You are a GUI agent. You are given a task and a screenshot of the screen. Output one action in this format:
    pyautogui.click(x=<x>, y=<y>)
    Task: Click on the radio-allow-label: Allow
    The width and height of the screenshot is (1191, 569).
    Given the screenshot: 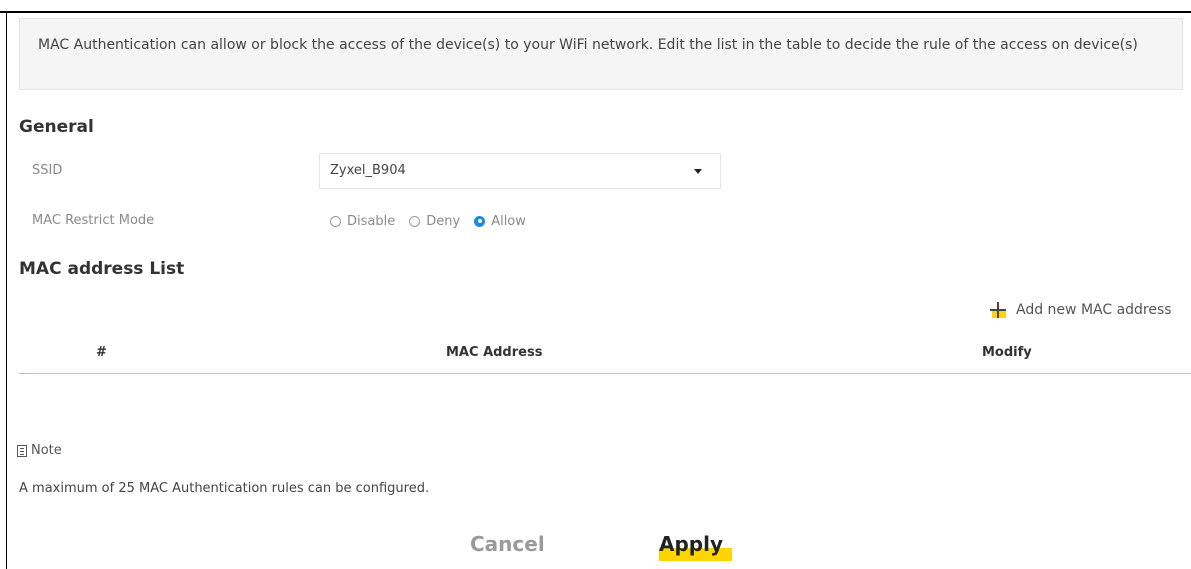 What is the action you would take?
    pyautogui.click(x=508, y=221)
    